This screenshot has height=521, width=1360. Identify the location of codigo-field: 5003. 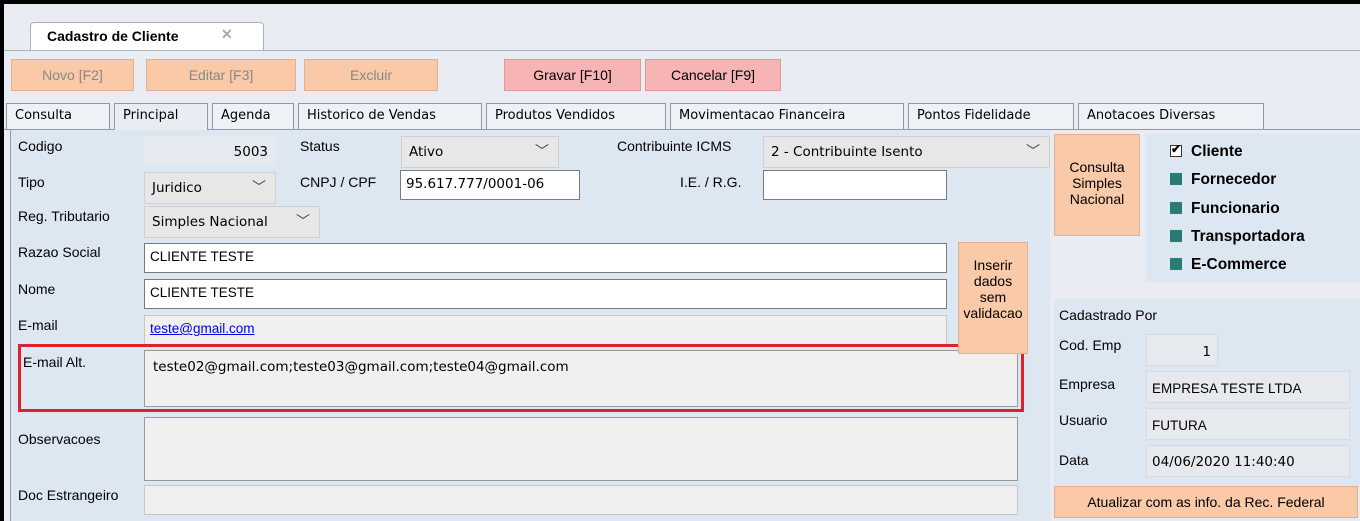
(210, 151).